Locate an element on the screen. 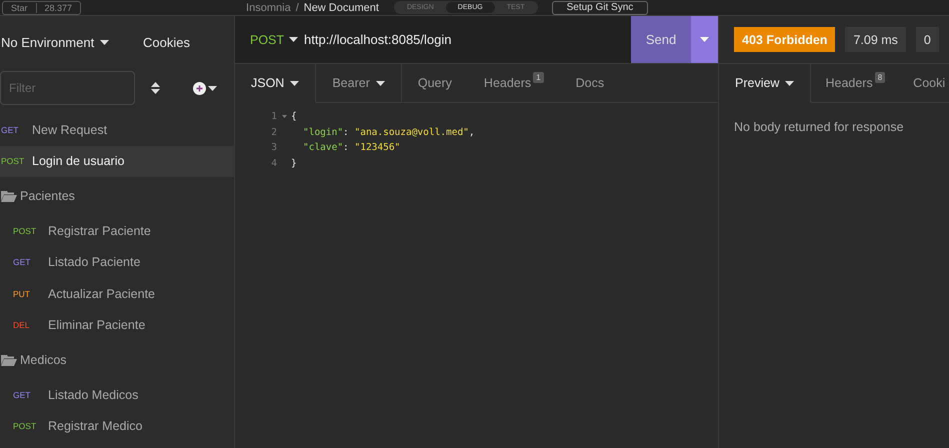 This screenshot has height=448, width=949. method-label: DEL is located at coordinates (22, 325).